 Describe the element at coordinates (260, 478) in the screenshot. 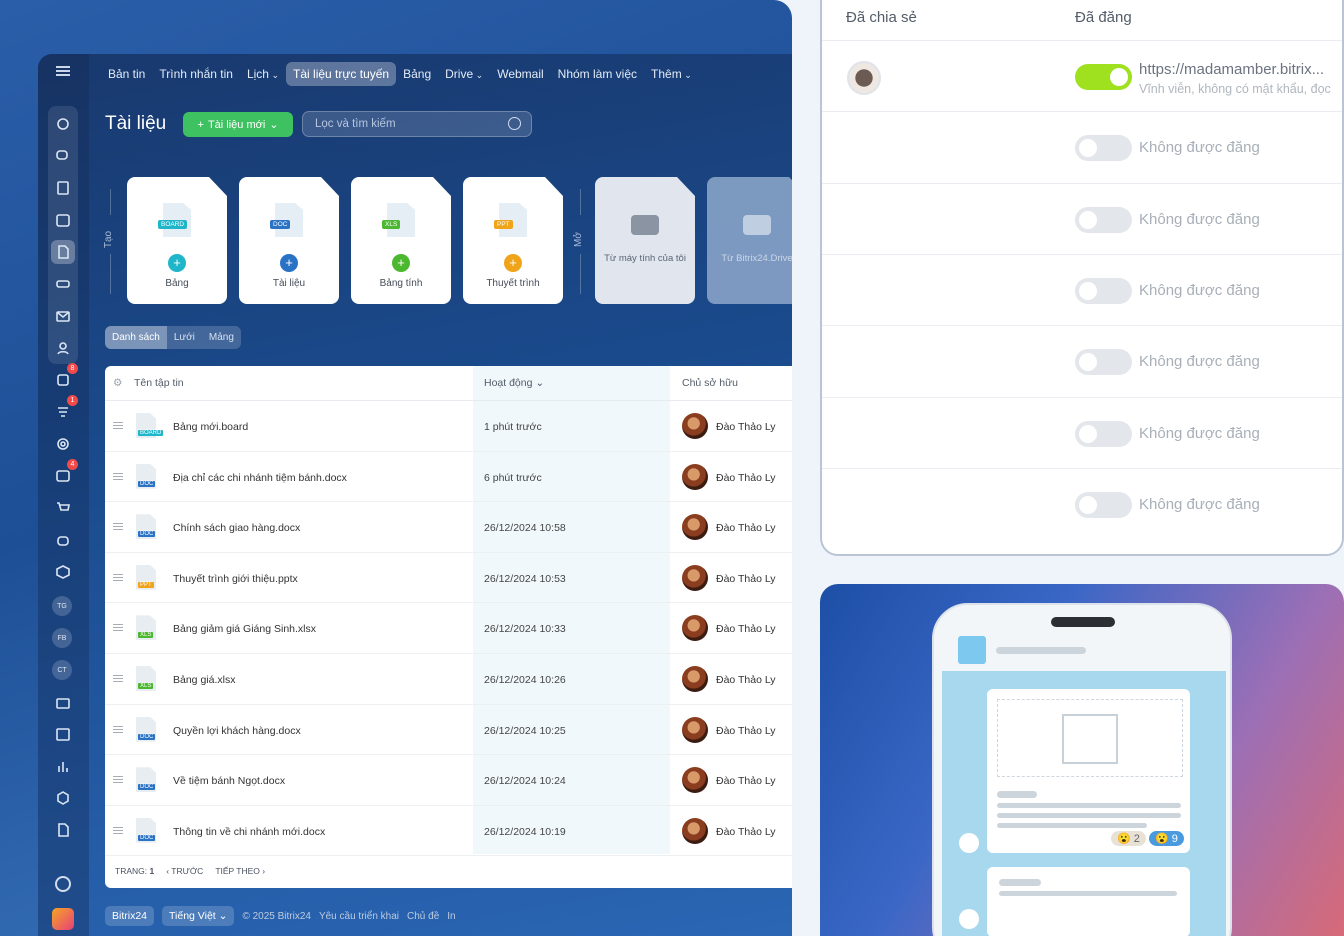

I see `file-name: Địa chỉ các chi nhánh tiệm bánh.docx` at that location.